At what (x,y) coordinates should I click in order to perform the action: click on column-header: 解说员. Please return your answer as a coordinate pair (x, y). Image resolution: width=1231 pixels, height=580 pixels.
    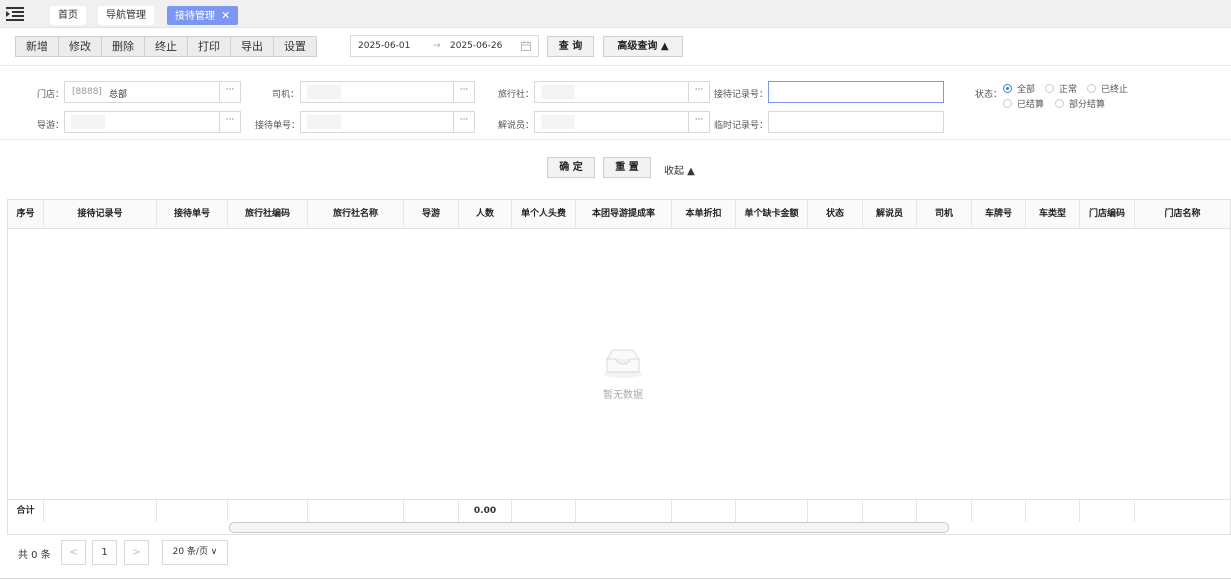
    Looking at the image, I should click on (890, 214).